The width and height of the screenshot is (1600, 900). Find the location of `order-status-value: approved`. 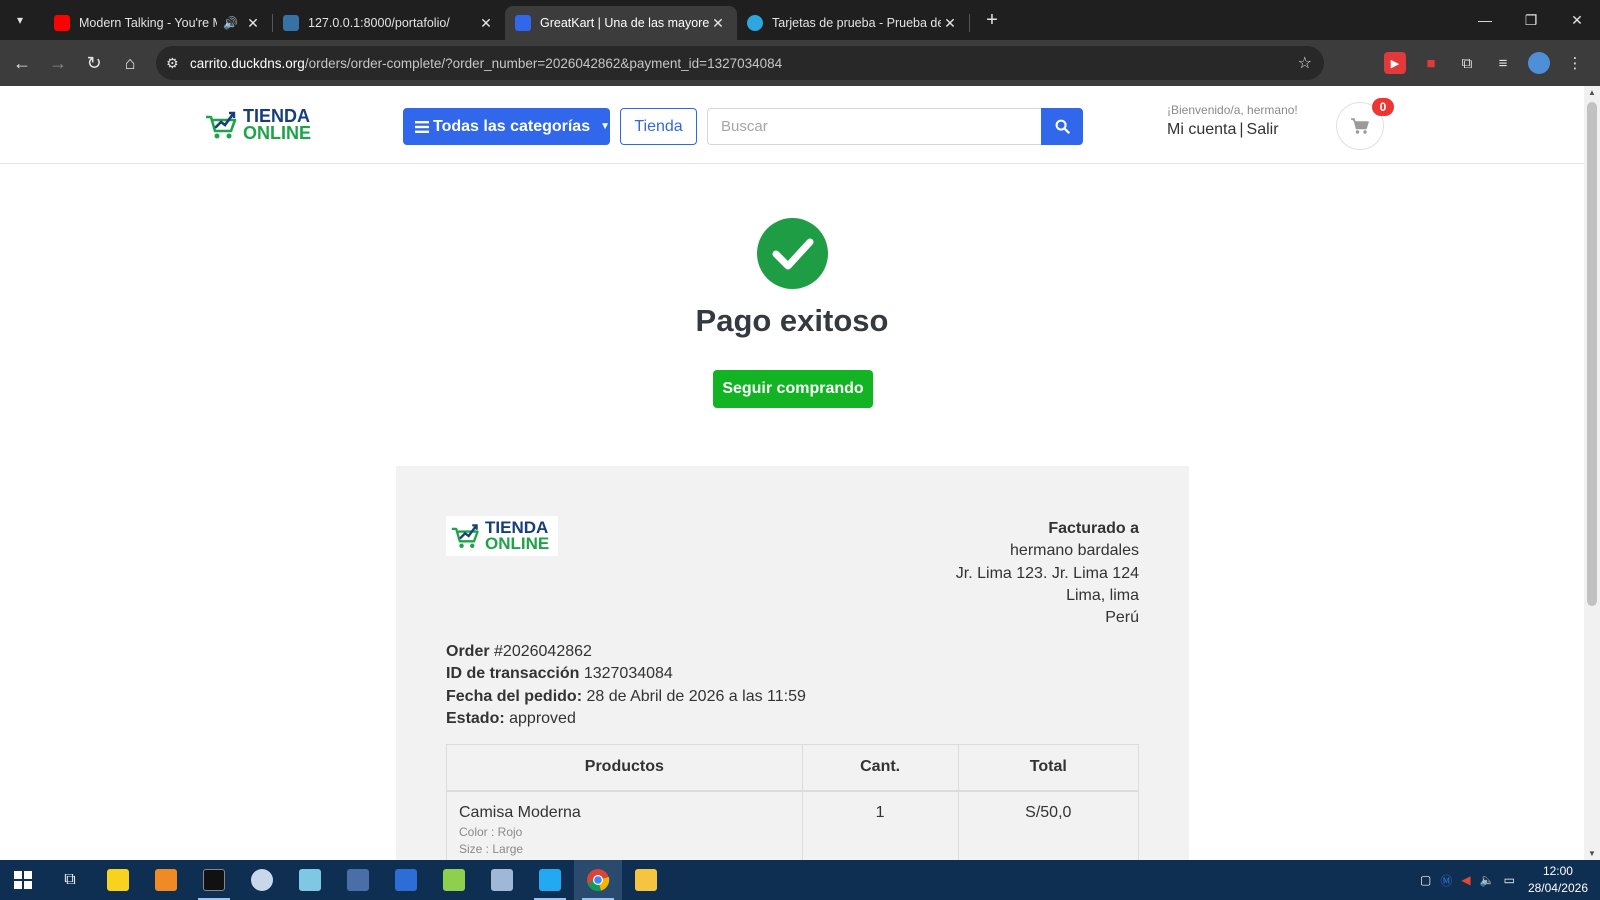

order-status-value: approved is located at coordinates (542, 718).